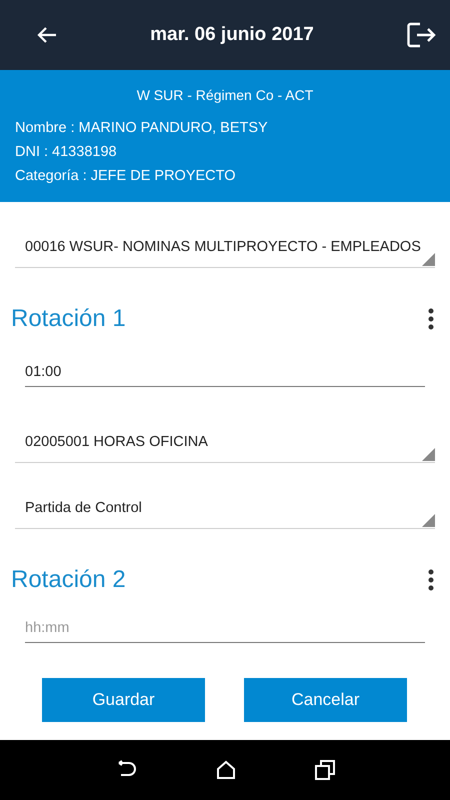 The width and height of the screenshot is (450, 800). Describe the element at coordinates (66, 152) in the screenshot. I see `employee-detail: DNI : 41338198` at that location.